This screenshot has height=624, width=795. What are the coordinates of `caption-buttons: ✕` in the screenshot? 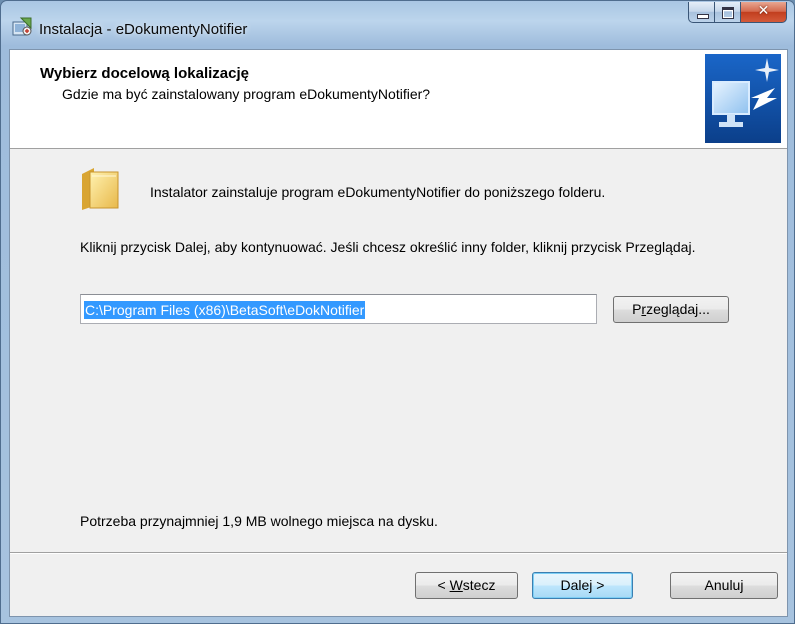 It's located at (737, 13).